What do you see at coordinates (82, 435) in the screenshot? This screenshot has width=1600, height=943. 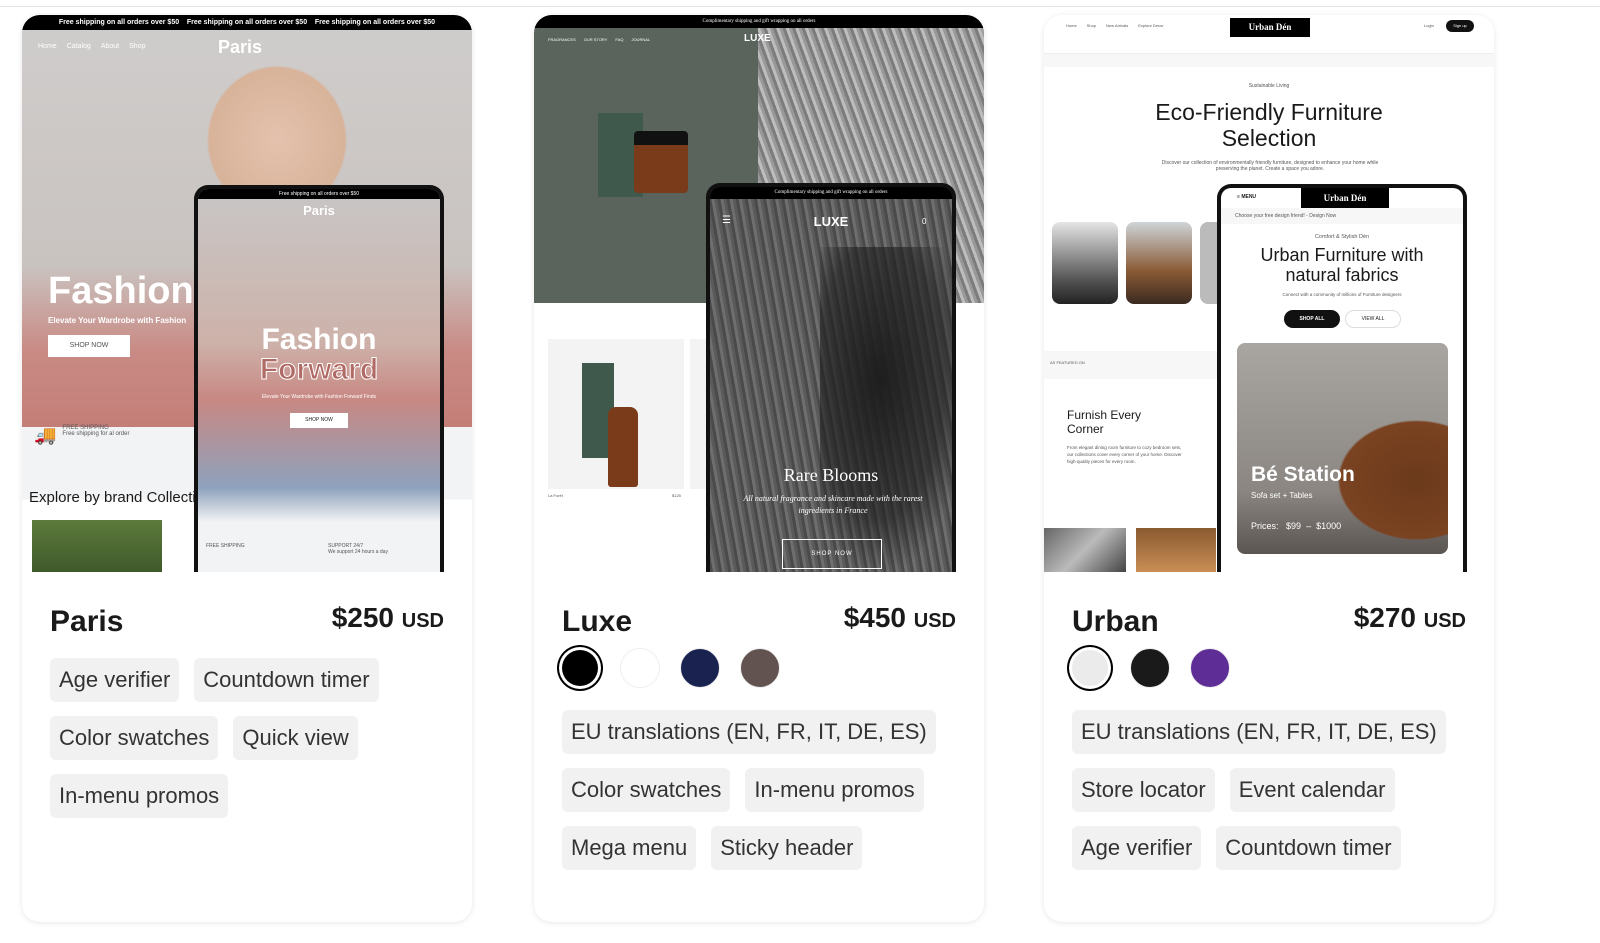 I see `feature-shipping: 🚚 FREE SHIPPING Free shipping for al order` at bounding box center [82, 435].